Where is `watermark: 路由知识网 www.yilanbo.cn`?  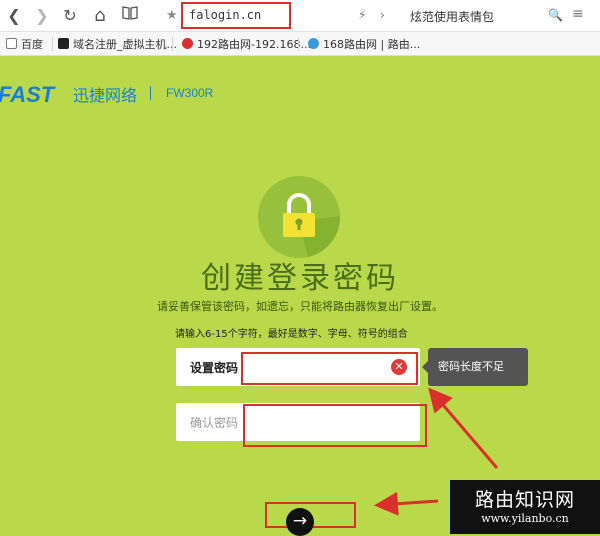 watermark: 路由知识网 www.yilanbo.cn is located at coordinates (525, 507).